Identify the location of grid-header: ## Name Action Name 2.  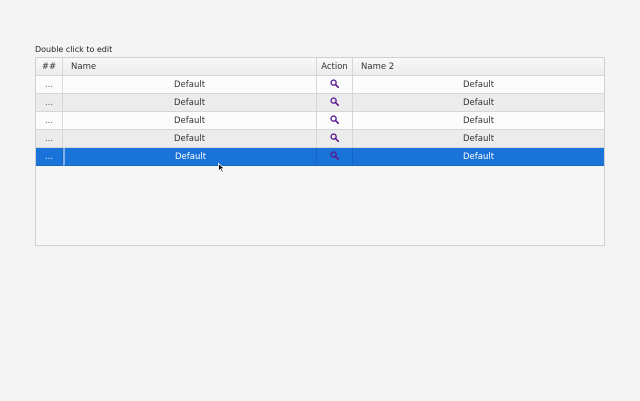
(320, 67).